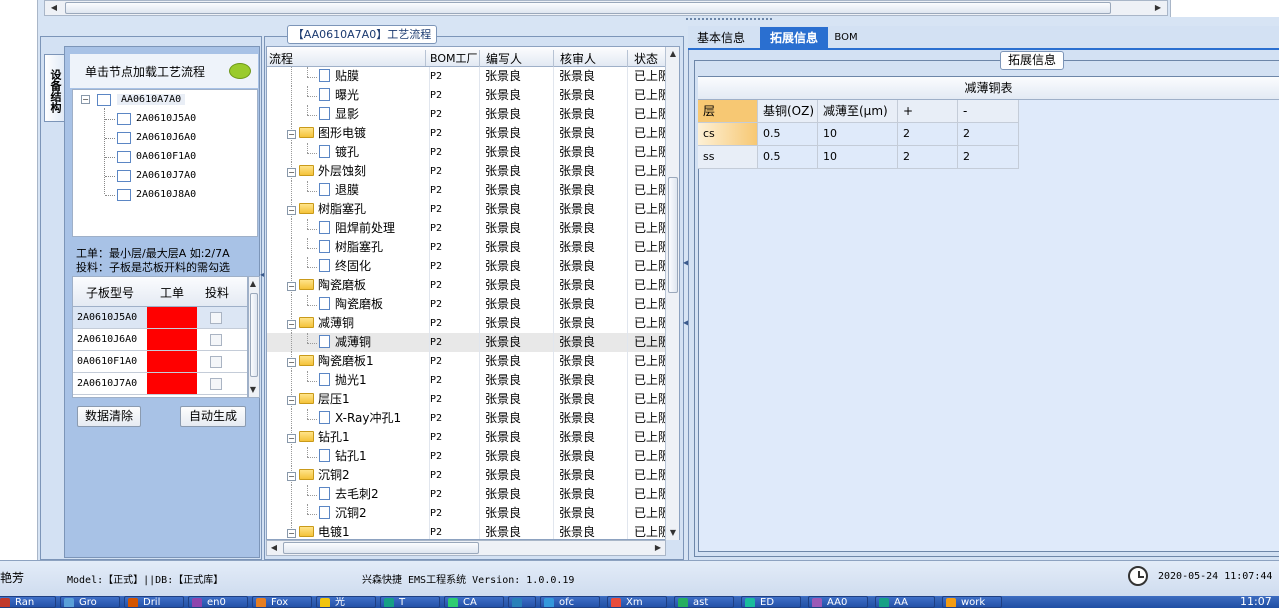 The height and width of the screenshot is (608, 1279). What do you see at coordinates (467, 513) in the screenshot?
I see `process-step-row: 沉铜2 P2 张景良 张景良 已上阪` at bounding box center [467, 513].